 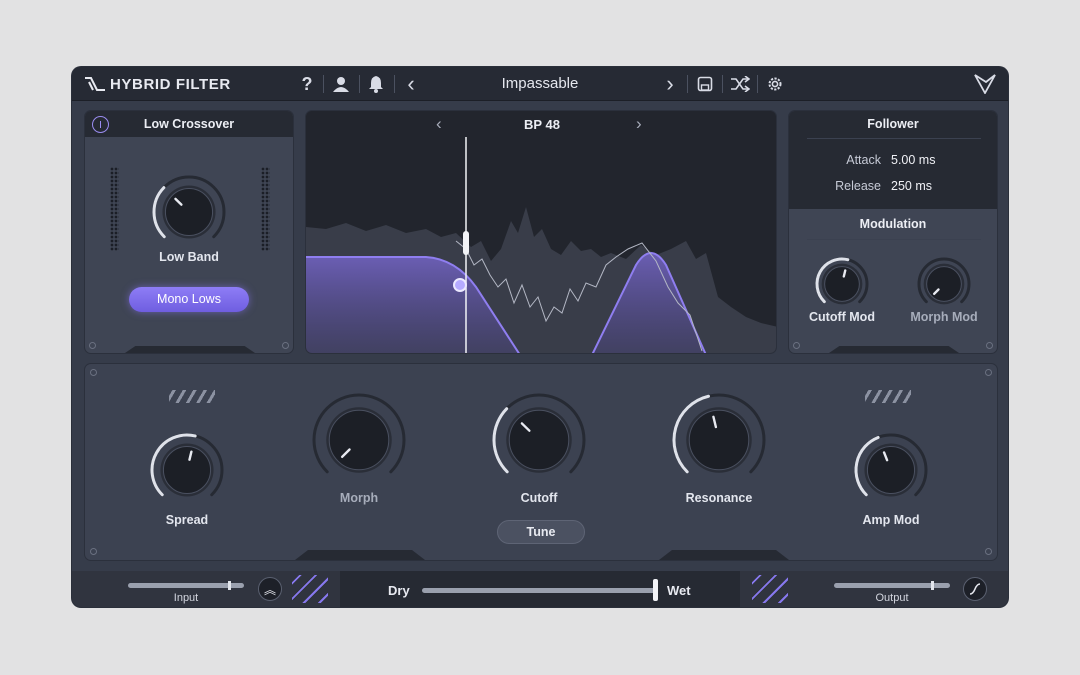 What do you see at coordinates (341, 84) in the screenshot?
I see `account-icon` at bounding box center [341, 84].